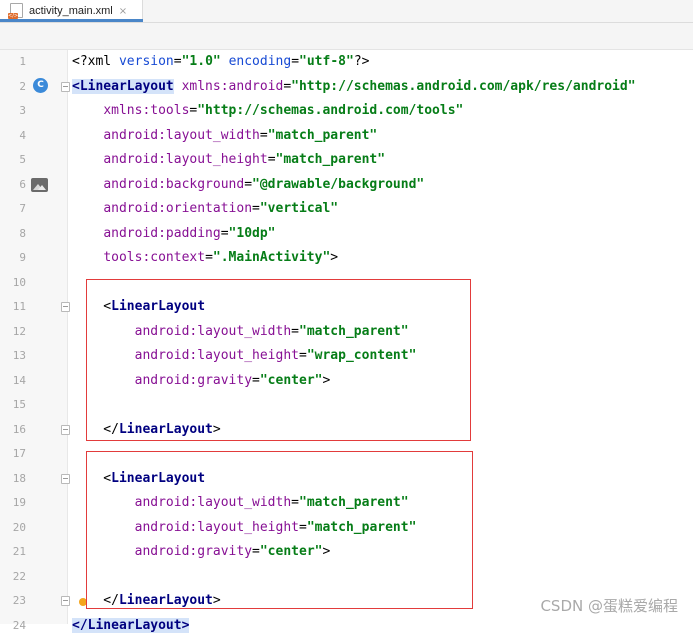  Describe the element at coordinates (177, 208) in the screenshot. I see `code-token: android:orientation` at that location.